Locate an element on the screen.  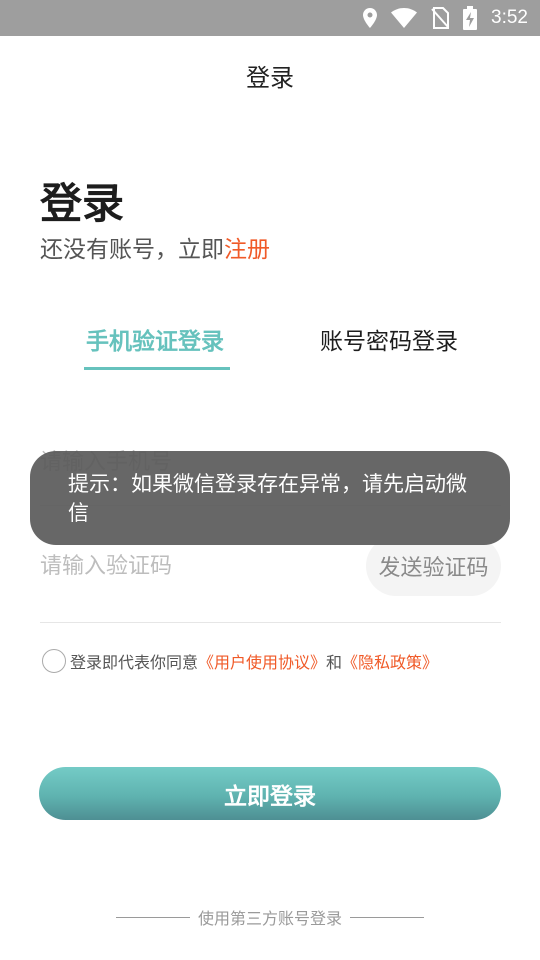
agreement-row: 登录即代表你同意 《用户使用协议》 和 《隐私政策》 is located at coordinates (240, 661).